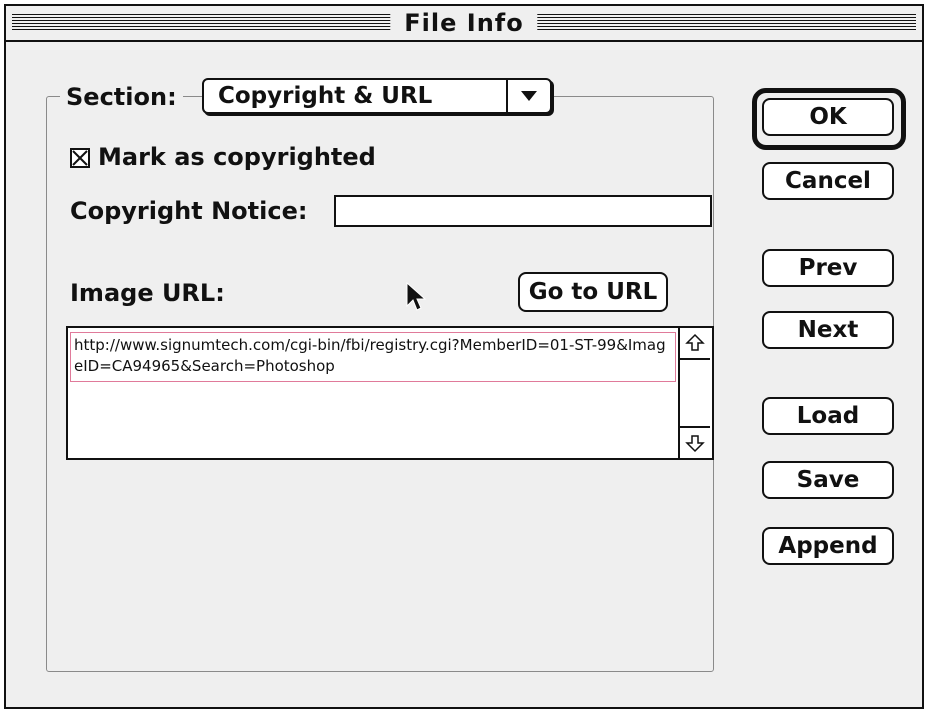 The height and width of the screenshot is (713, 926). I want to click on append-button: Append, so click(828, 546).